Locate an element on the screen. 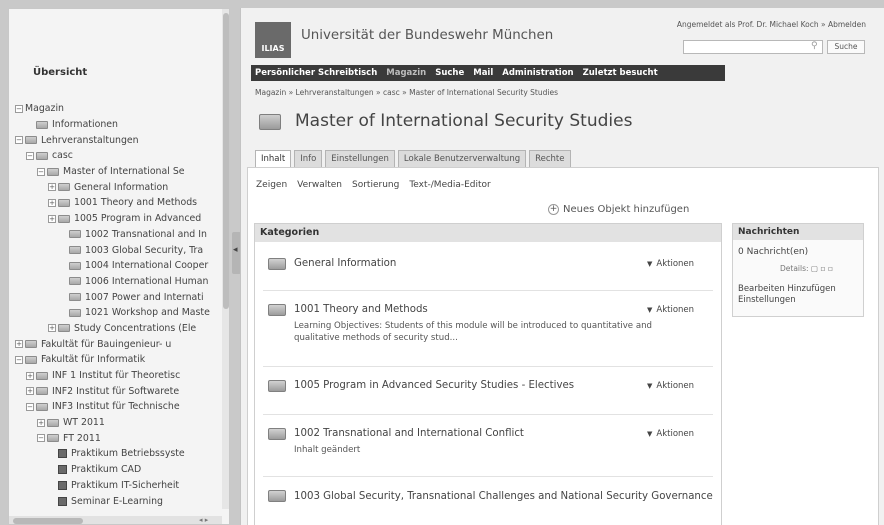 Image resolution: width=884 pixels, height=525 pixels. menu-item: Suche is located at coordinates (449, 73).